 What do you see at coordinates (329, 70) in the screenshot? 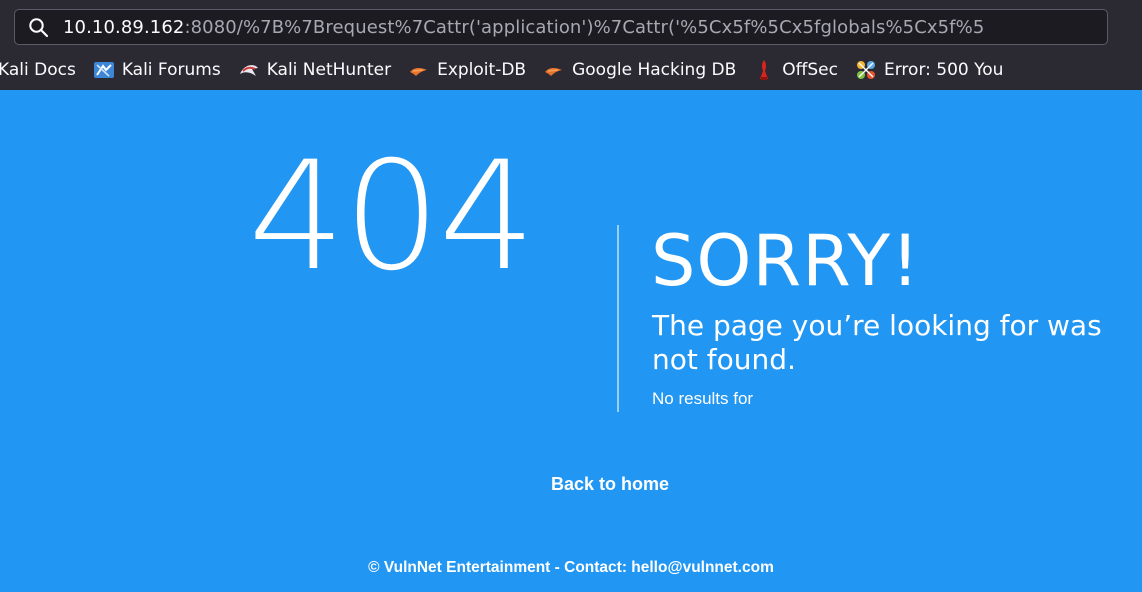
I see `bookmark-label: Kali NetHunter` at bounding box center [329, 70].